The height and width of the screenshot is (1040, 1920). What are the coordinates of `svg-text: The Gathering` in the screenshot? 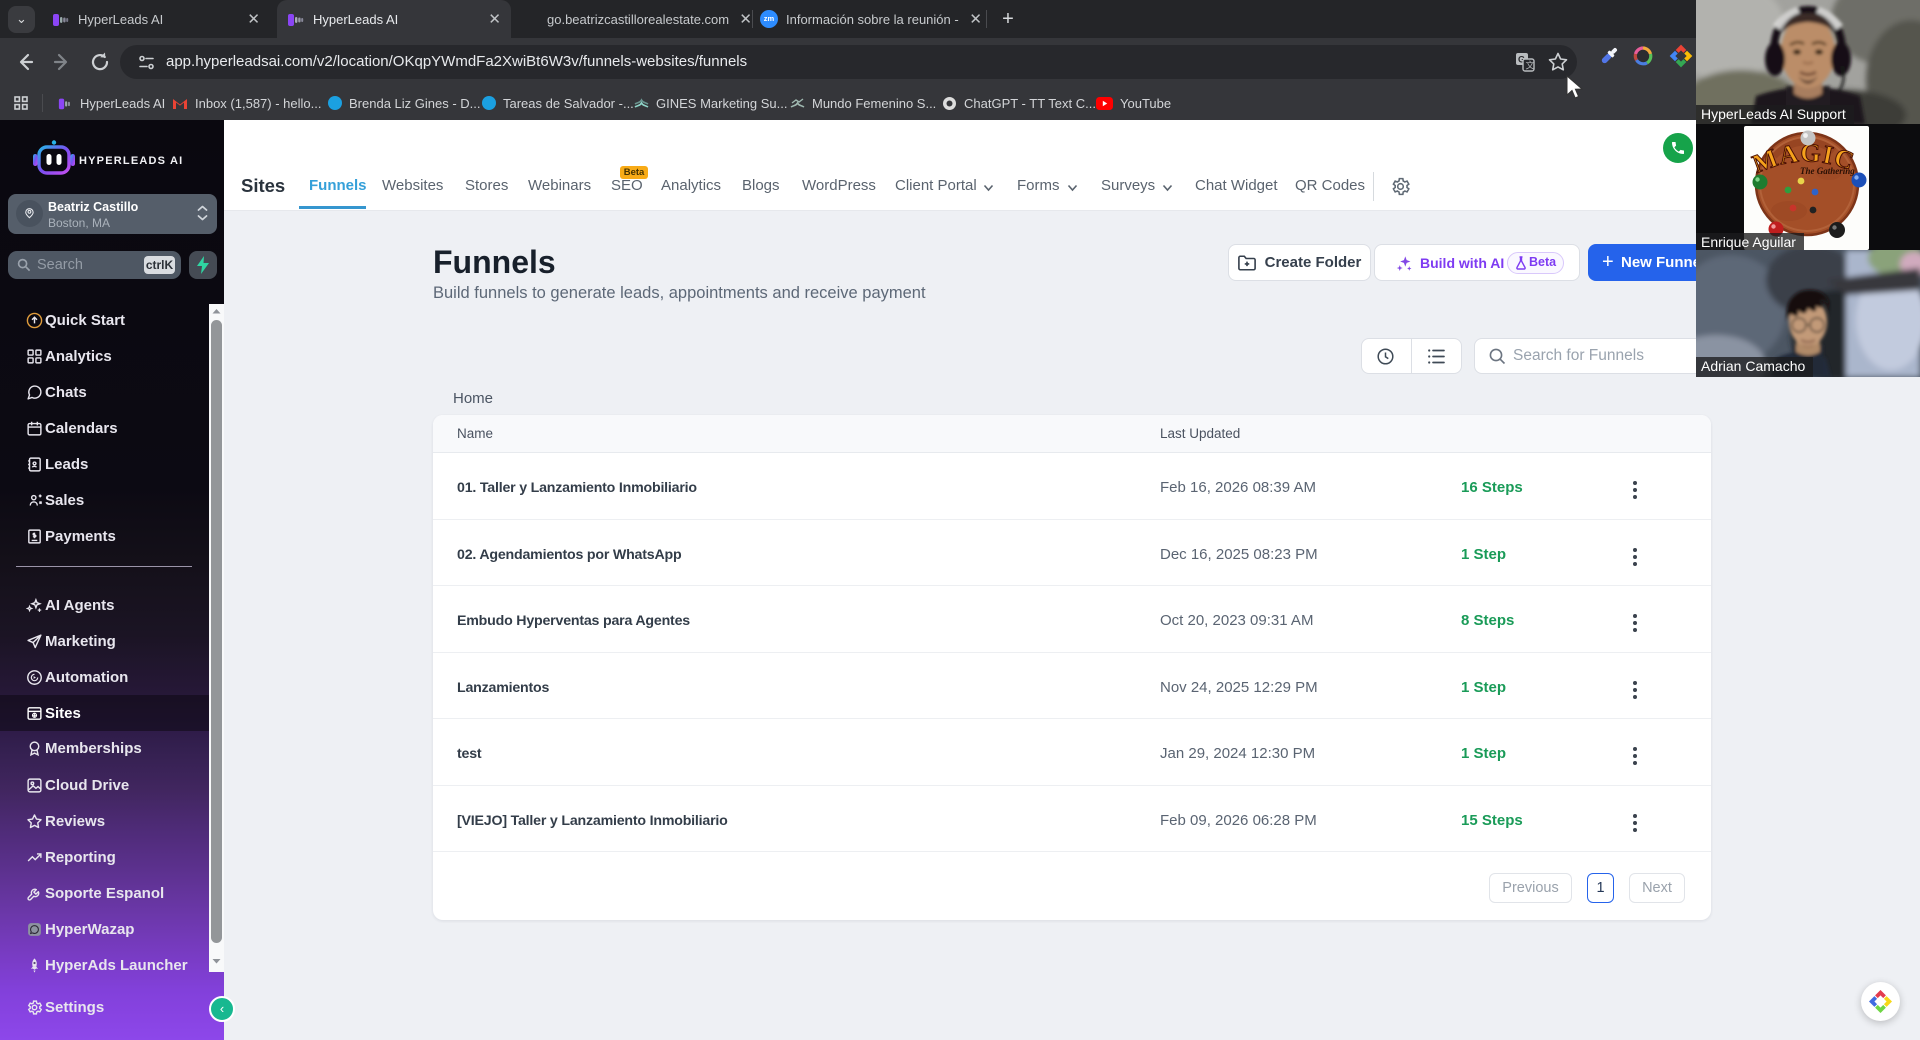 It's located at (1827, 171).